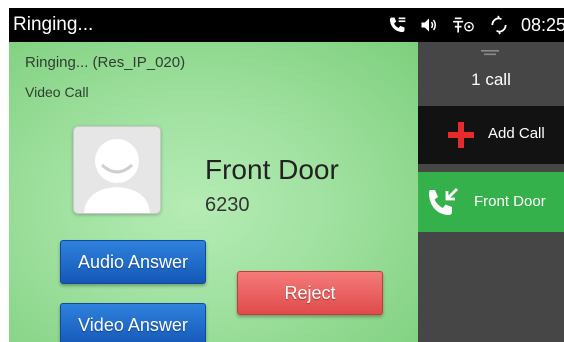 This screenshot has width=564, height=342. What do you see at coordinates (542, 24) in the screenshot?
I see `status-time: 08:25` at bounding box center [542, 24].